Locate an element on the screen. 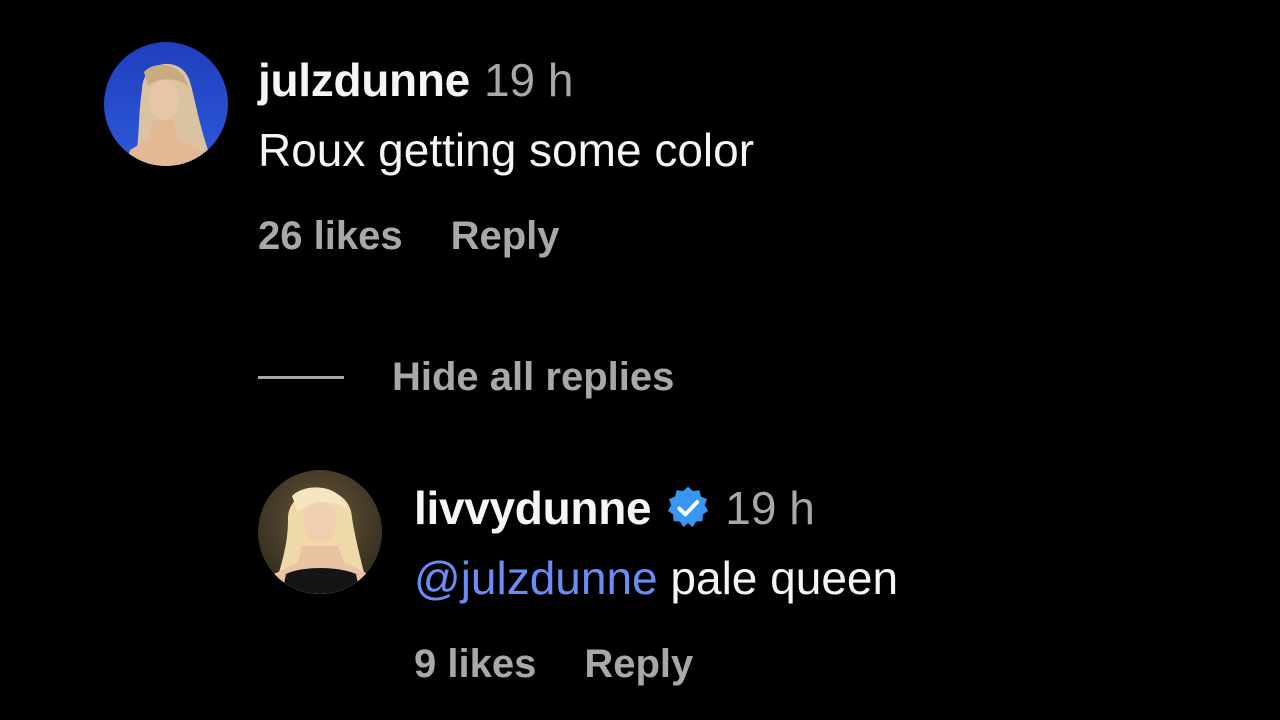 The height and width of the screenshot is (720, 1280). comment-text: Roux getting some color is located at coordinates (506, 150).